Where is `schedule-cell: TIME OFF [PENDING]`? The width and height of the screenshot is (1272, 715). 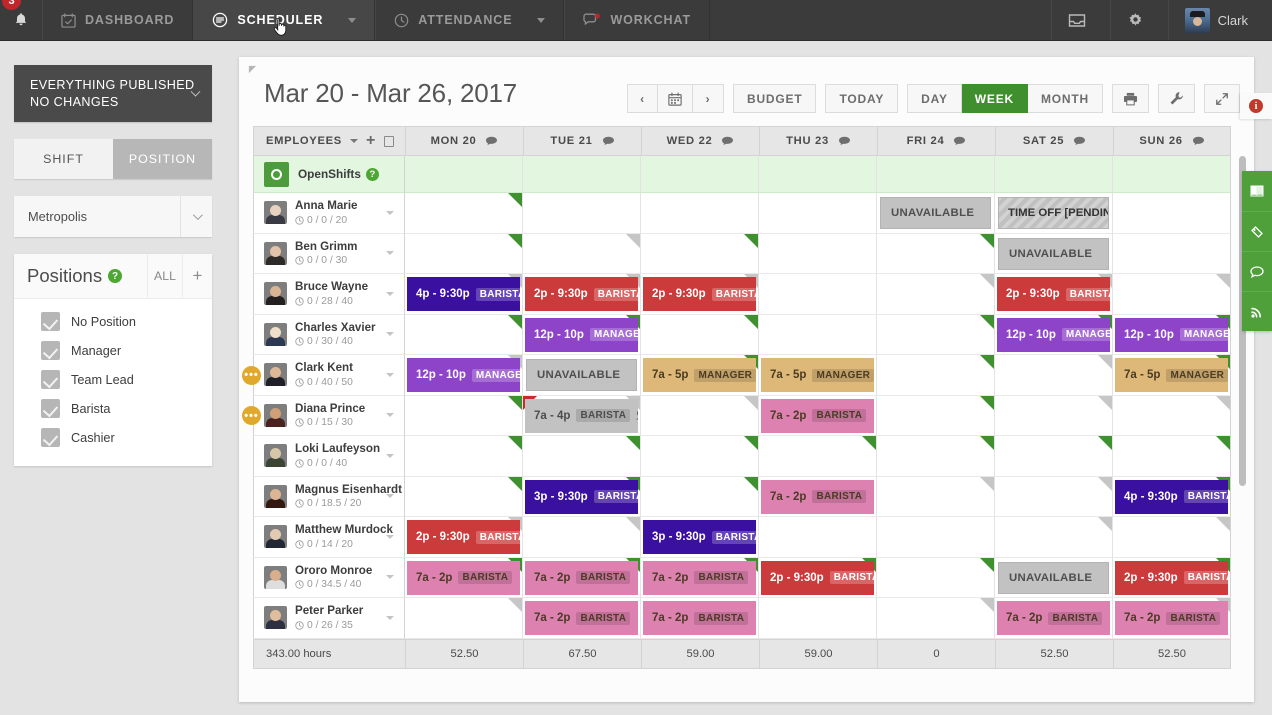 schedule-cell: TIME OFF [PENDING] is located at coordinates (1054, 213).